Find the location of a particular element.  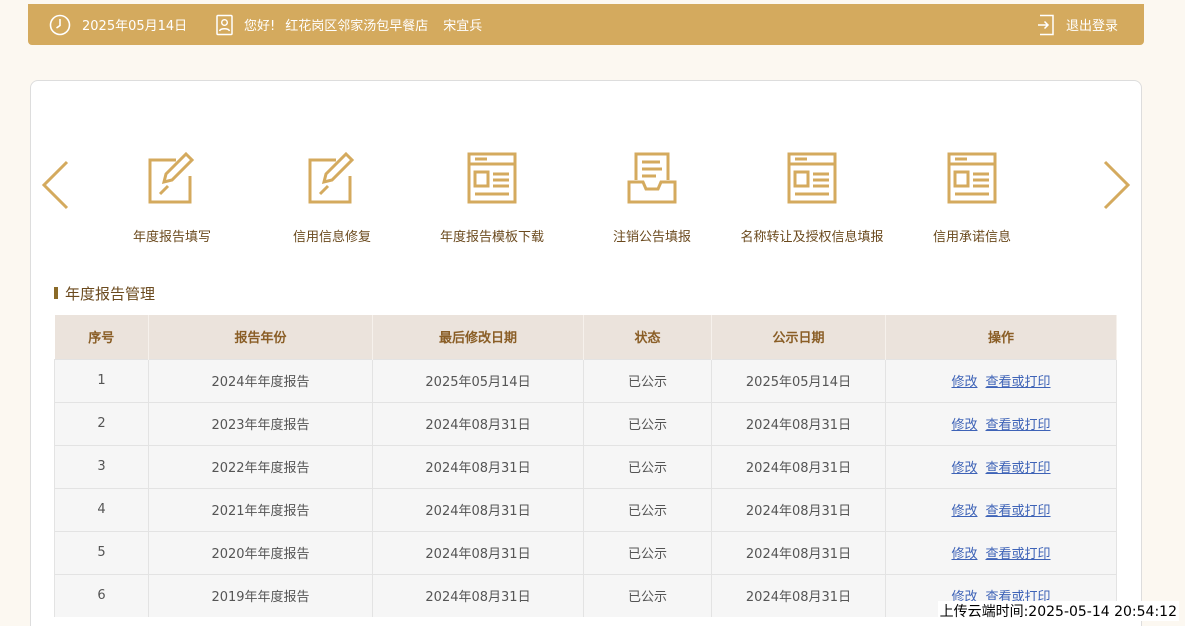

col-header-actions: 操作 is located at coordinates (1001, 337).